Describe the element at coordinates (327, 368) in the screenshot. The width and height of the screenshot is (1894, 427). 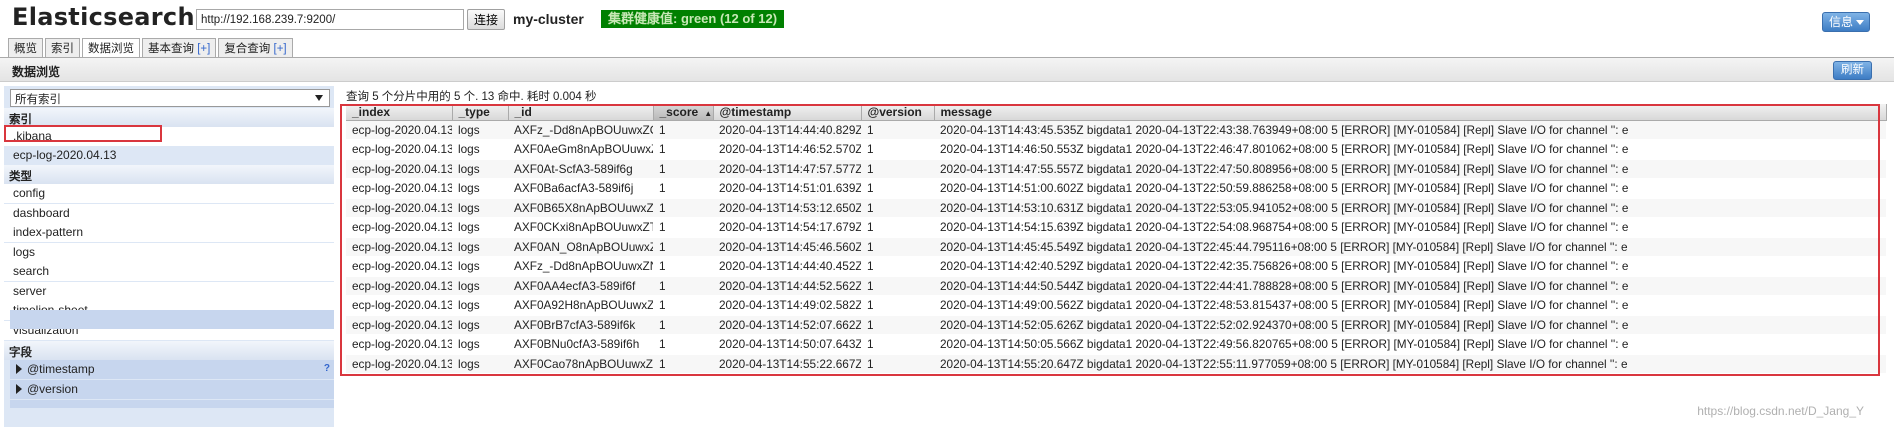
I see `help-icon: ?` at that location.